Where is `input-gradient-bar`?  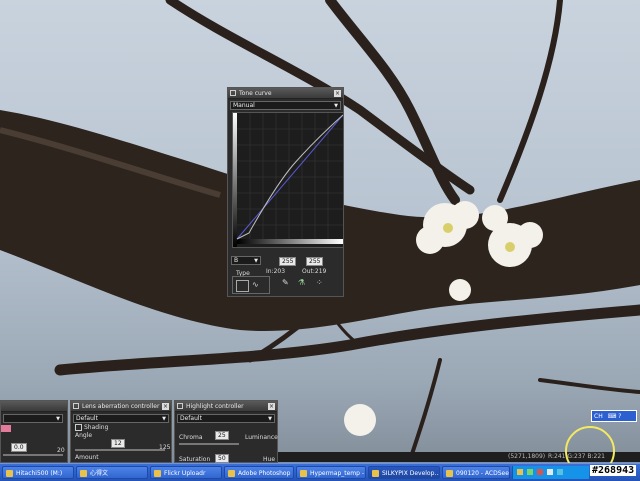 input-gradient-bar is located at coordinates (235, 180).